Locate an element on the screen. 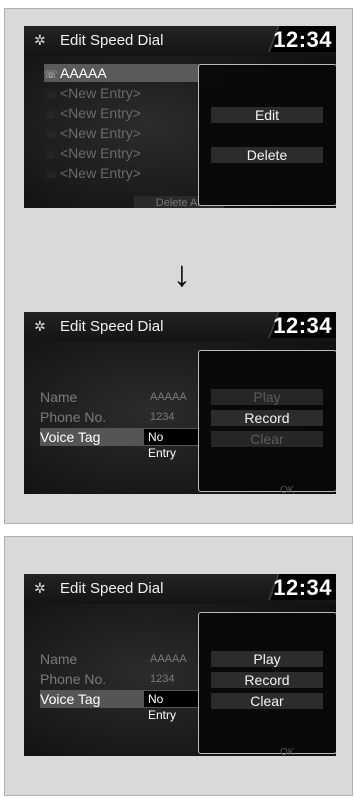  edit-button: Edit is located at coordinates (267, 115).